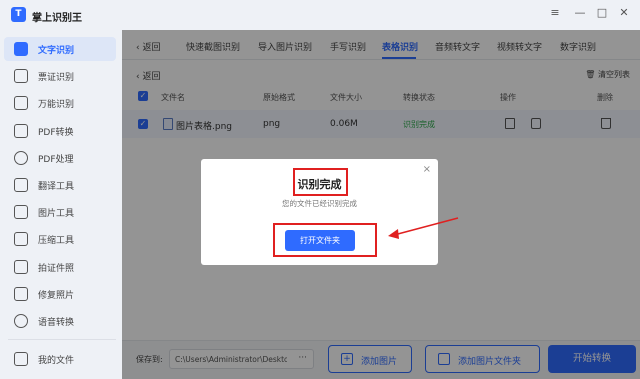 This screenshot has width=640, height=379. What do you see at coordinates (56, 296) in the screenshot?
I see `sidebar-item-label: 修复照片` at bounding box center [56, 296].